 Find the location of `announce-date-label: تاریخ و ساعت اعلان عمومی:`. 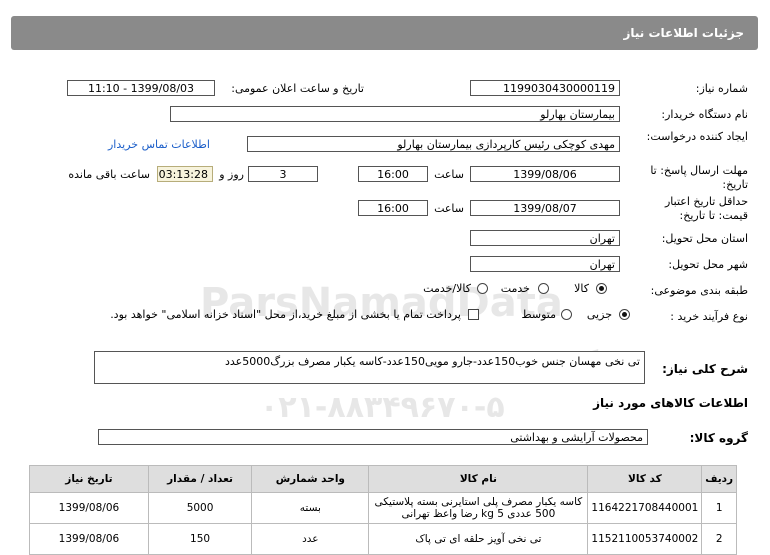

announce-date-label: تاریخ و ساعت اعلان عمومی: is located at coordinates (297, 88).